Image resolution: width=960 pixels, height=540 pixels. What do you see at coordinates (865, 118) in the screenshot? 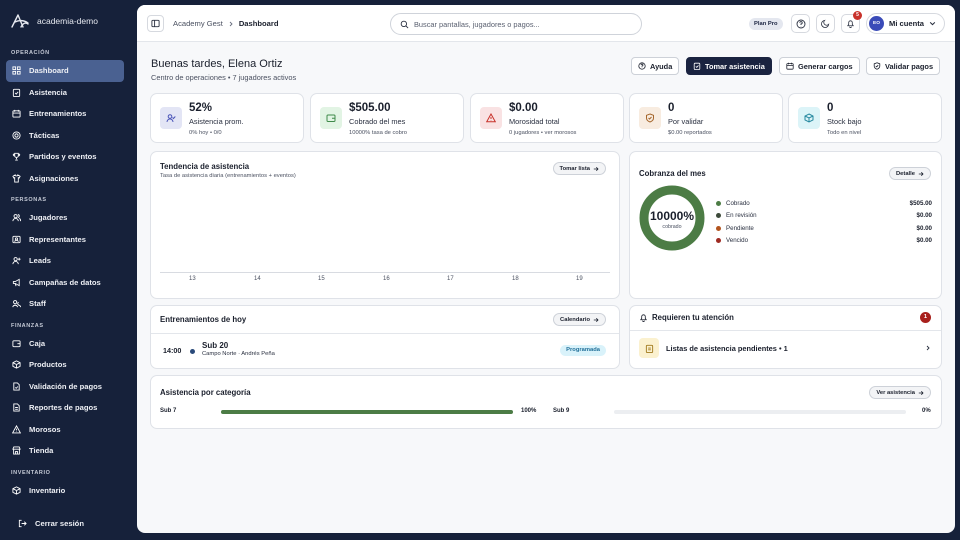
I see `stat-card-low-stock: 0 Stock bajo Todo en nivel` at bounding box center [865, 118].